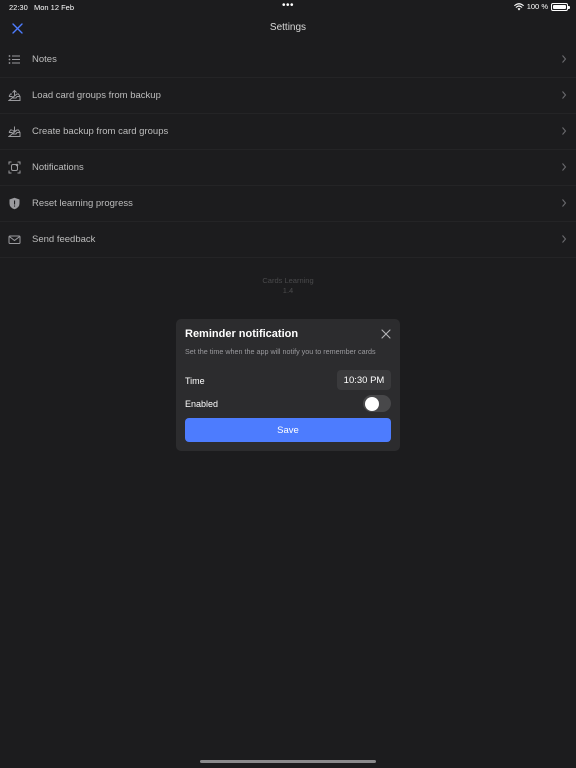 Image resolution: width=576 pixels, height=768 pixels. I want to click on status-bar: 22:30 Mon 12 Feb ••• 100 %, so click(288, 7).